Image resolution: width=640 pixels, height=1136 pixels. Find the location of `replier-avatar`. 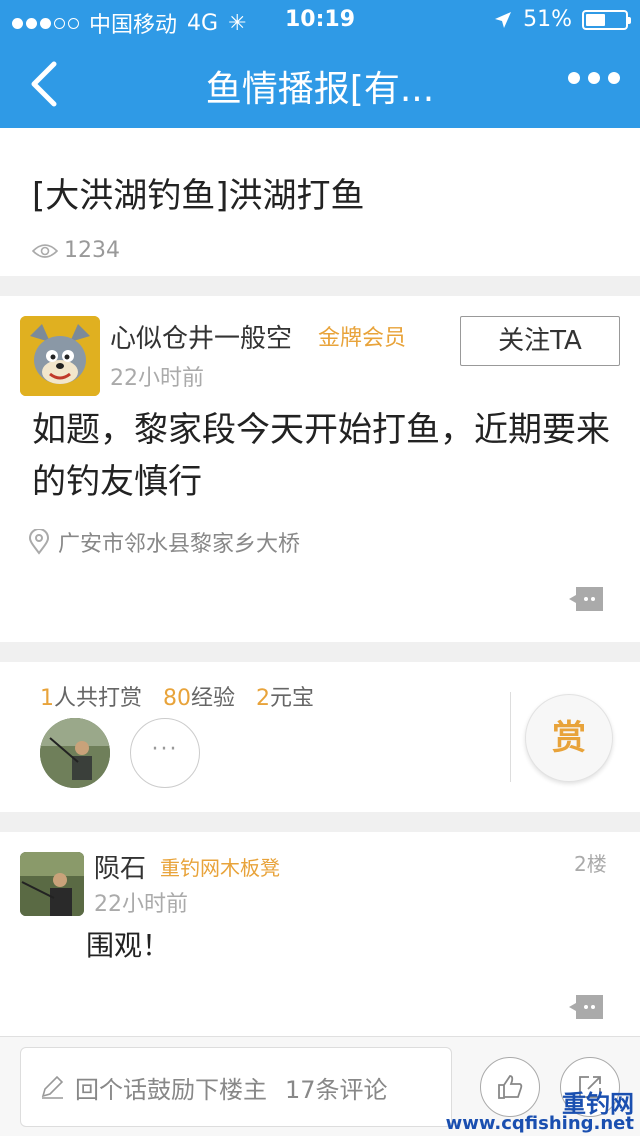

replier-avatar is located at coordinates (52, 884).